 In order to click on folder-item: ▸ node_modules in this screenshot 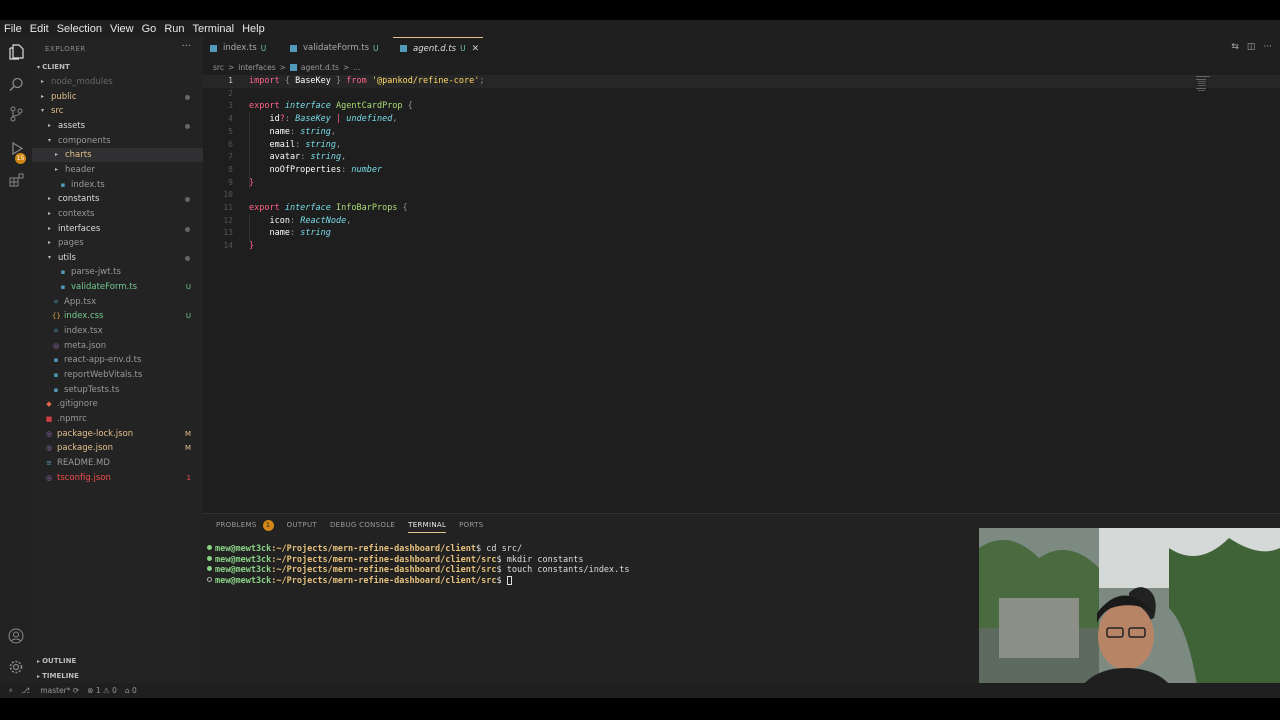, I will do `click(117, 82)`.